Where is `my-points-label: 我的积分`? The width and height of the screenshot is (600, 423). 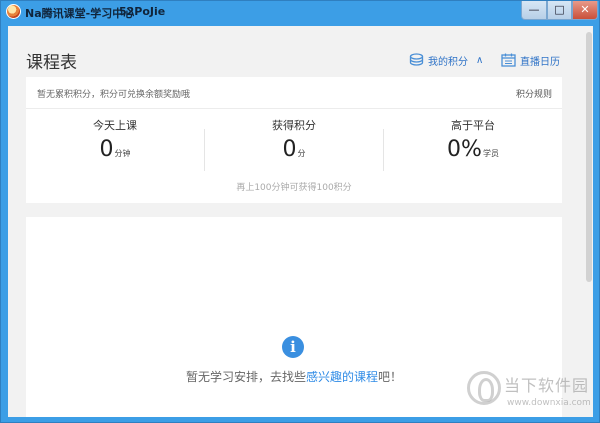 my-points-label: 我的积分 is located at coordinates (448, 62).